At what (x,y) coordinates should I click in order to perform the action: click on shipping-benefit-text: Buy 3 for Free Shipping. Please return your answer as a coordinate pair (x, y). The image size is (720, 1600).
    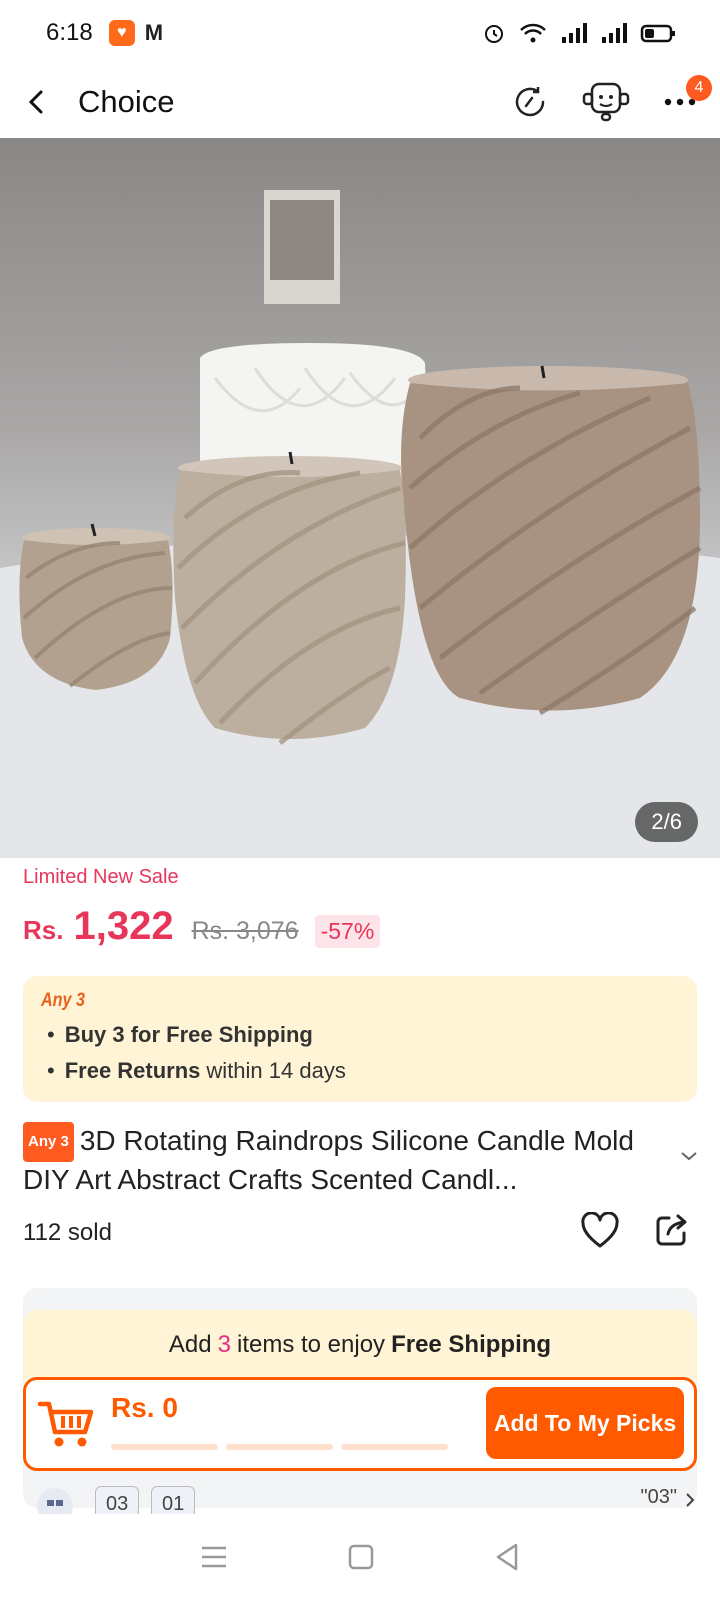
    Looking at the image, I should click on (188, 1034).